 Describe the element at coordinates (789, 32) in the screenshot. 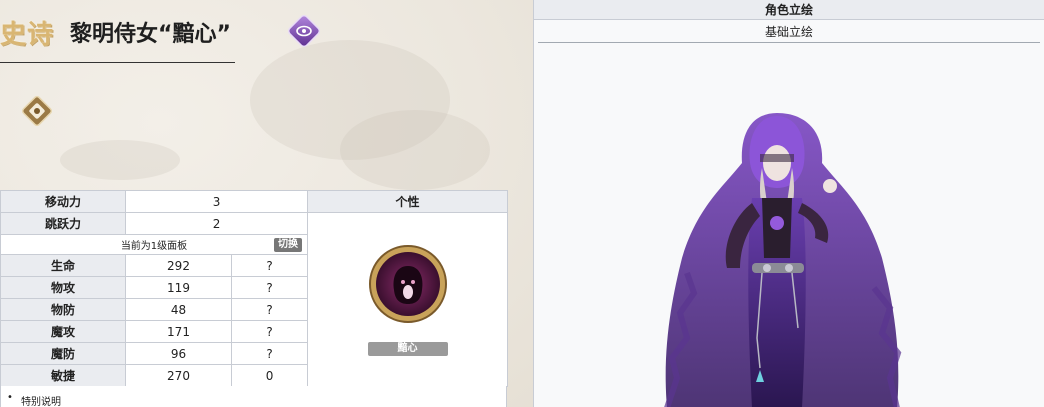

I see `tab-base-portrait: 基础立绘` at that location.